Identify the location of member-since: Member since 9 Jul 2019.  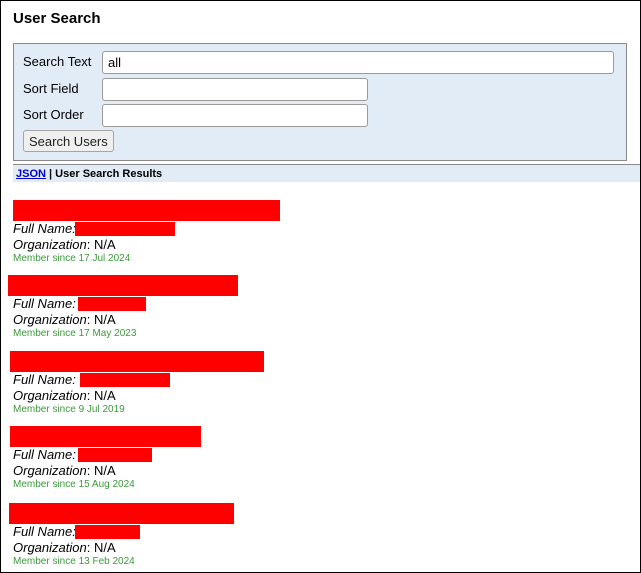
(69, 409).